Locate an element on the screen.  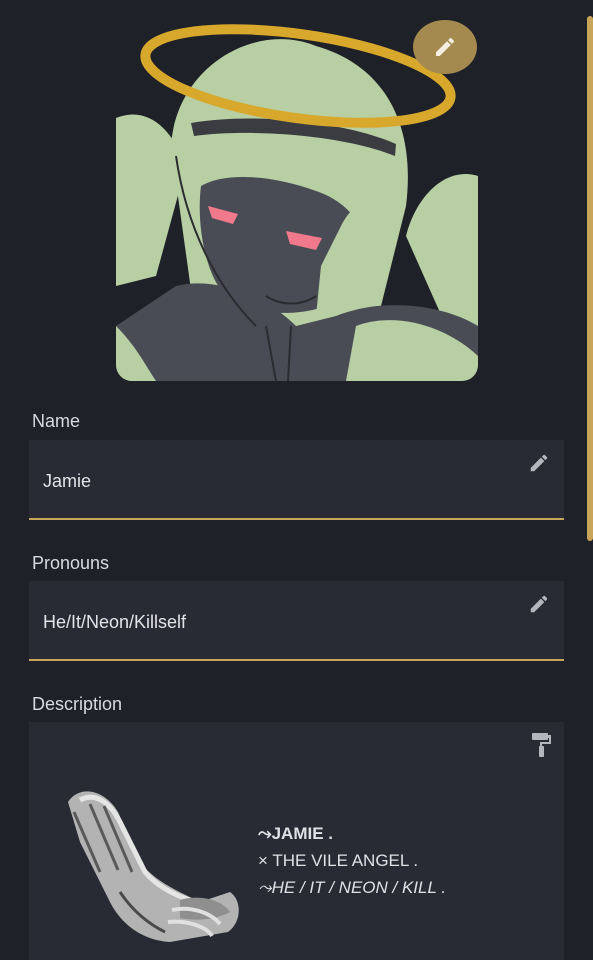
description-line-3: ⤳HE / IT / NEON / KILL . is located at coordinates (352, 887).